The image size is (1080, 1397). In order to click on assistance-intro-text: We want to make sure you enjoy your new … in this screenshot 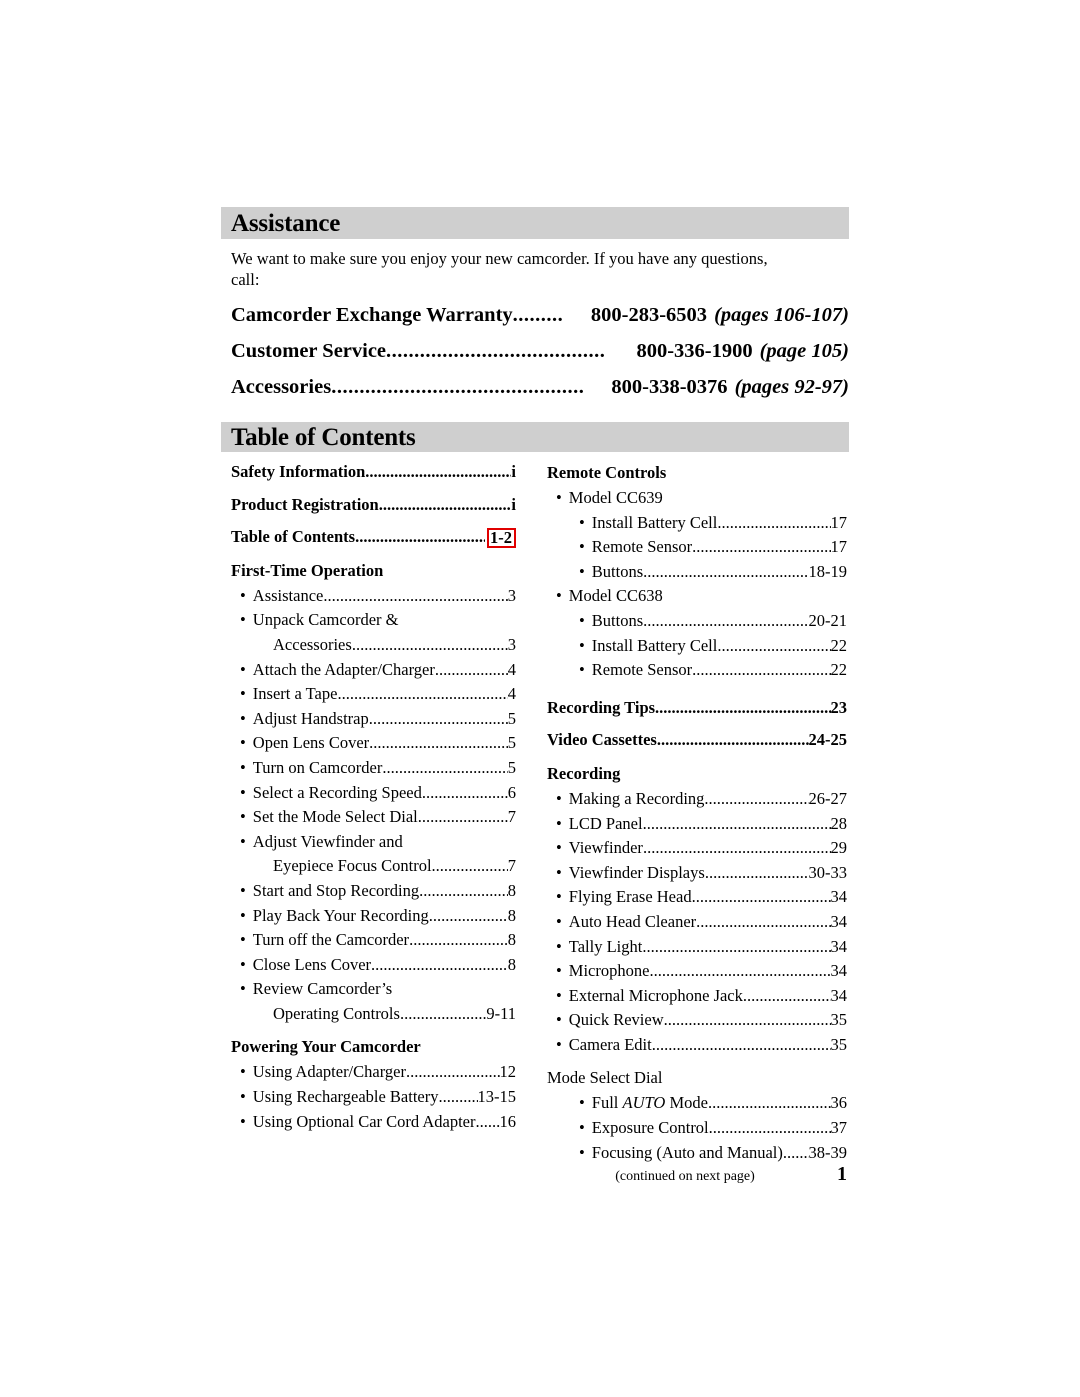, I will do `click(499, 269)`.